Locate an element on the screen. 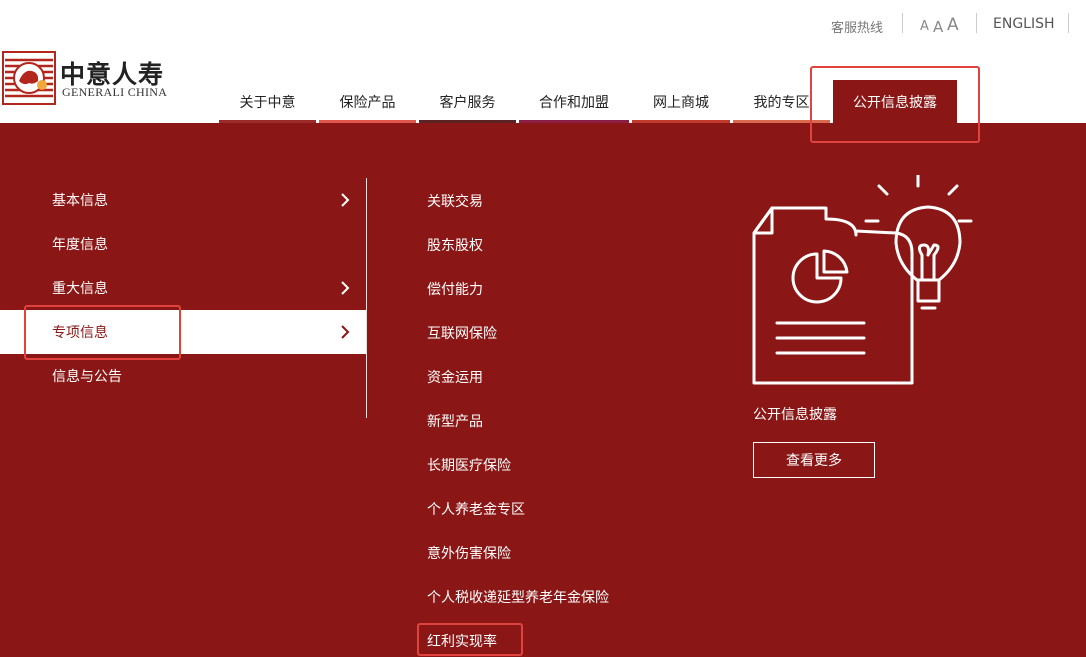 The image size is (1086, 657). column-divider is located at coordinates (366, 298).